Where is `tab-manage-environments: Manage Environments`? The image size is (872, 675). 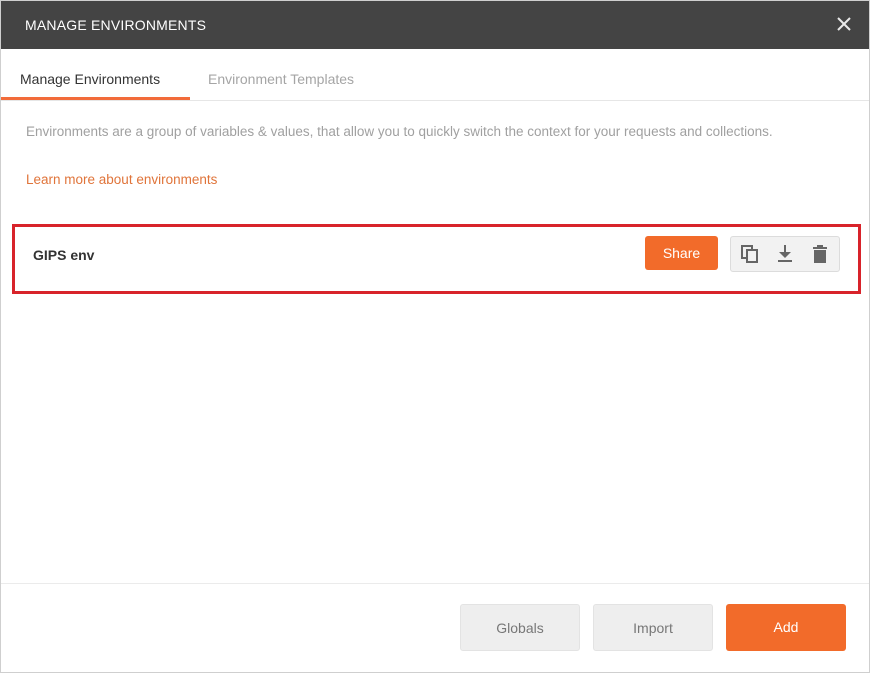
tab-manage-environments: Manage Environments is located at coordinates (95, 74).